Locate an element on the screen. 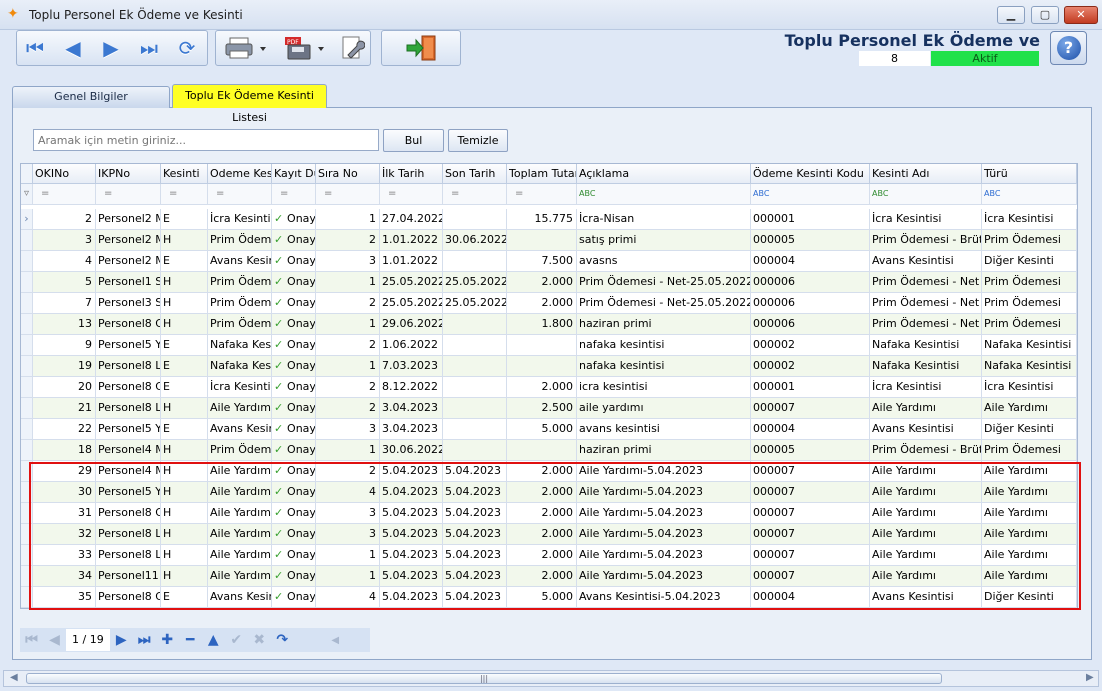  nav-cancel-icon: ✖ is located at coordinates (259, 640).